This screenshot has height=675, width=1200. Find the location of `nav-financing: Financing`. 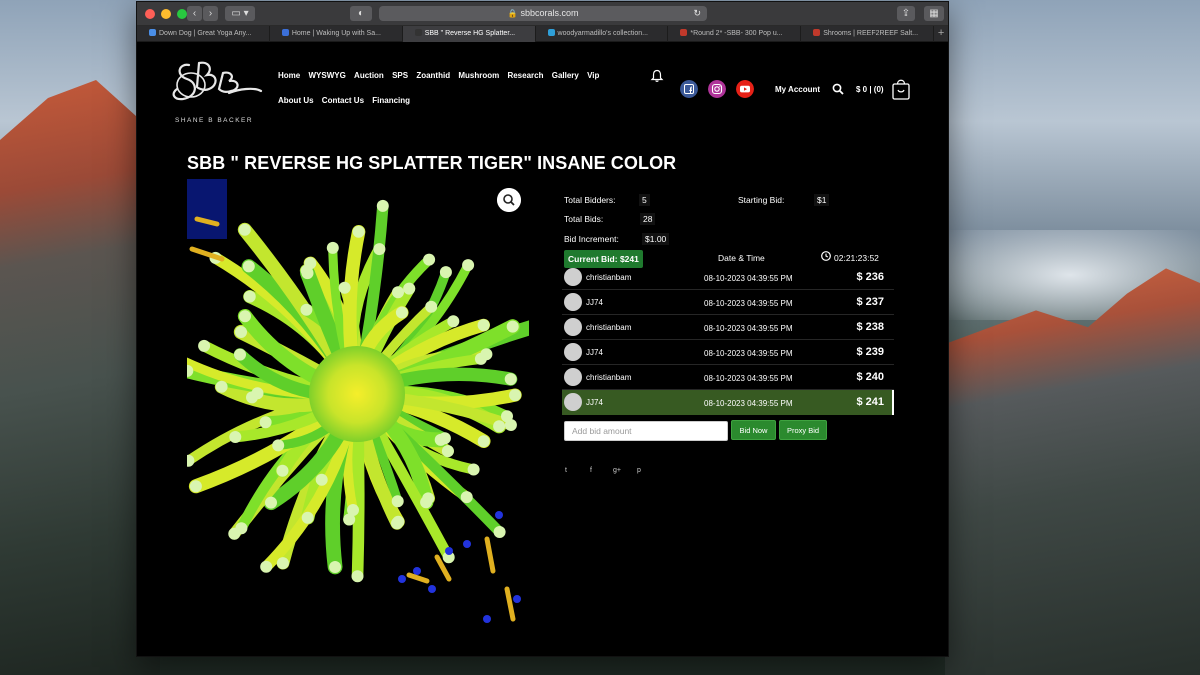

nav-financing: Financing is located at coordinates (391, 100).